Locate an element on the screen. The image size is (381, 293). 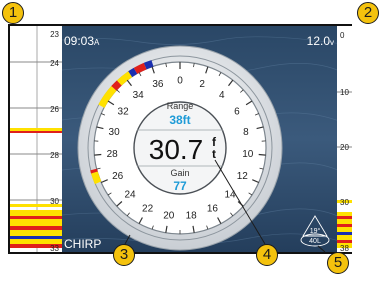
depth-scale-label: 26 is located at coordinates (118, 176).